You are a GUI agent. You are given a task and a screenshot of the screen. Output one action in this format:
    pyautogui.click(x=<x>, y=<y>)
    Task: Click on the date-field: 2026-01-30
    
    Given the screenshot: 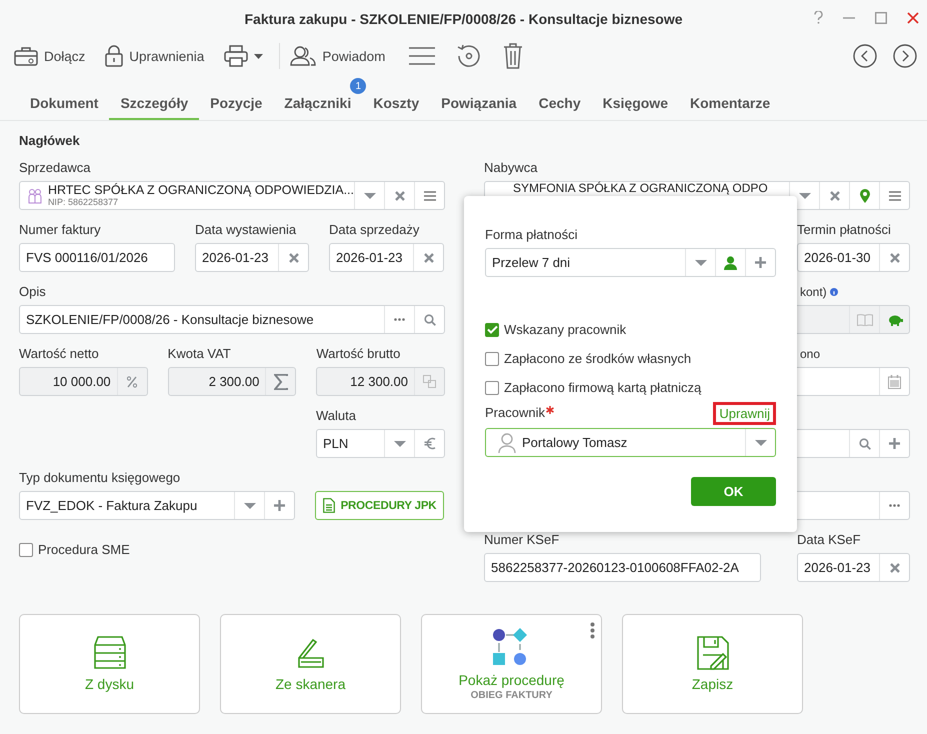 What is the action you would take?
    pyautogui.click(x=853, y=257)
    